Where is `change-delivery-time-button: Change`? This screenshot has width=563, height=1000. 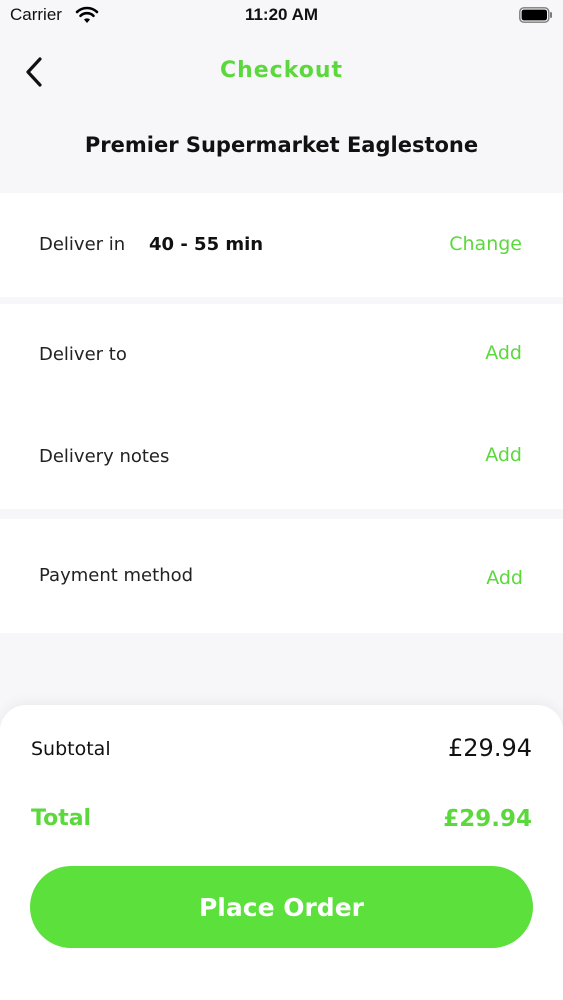
change-delivery-time-button: Change is located at coordinates (485, 244).